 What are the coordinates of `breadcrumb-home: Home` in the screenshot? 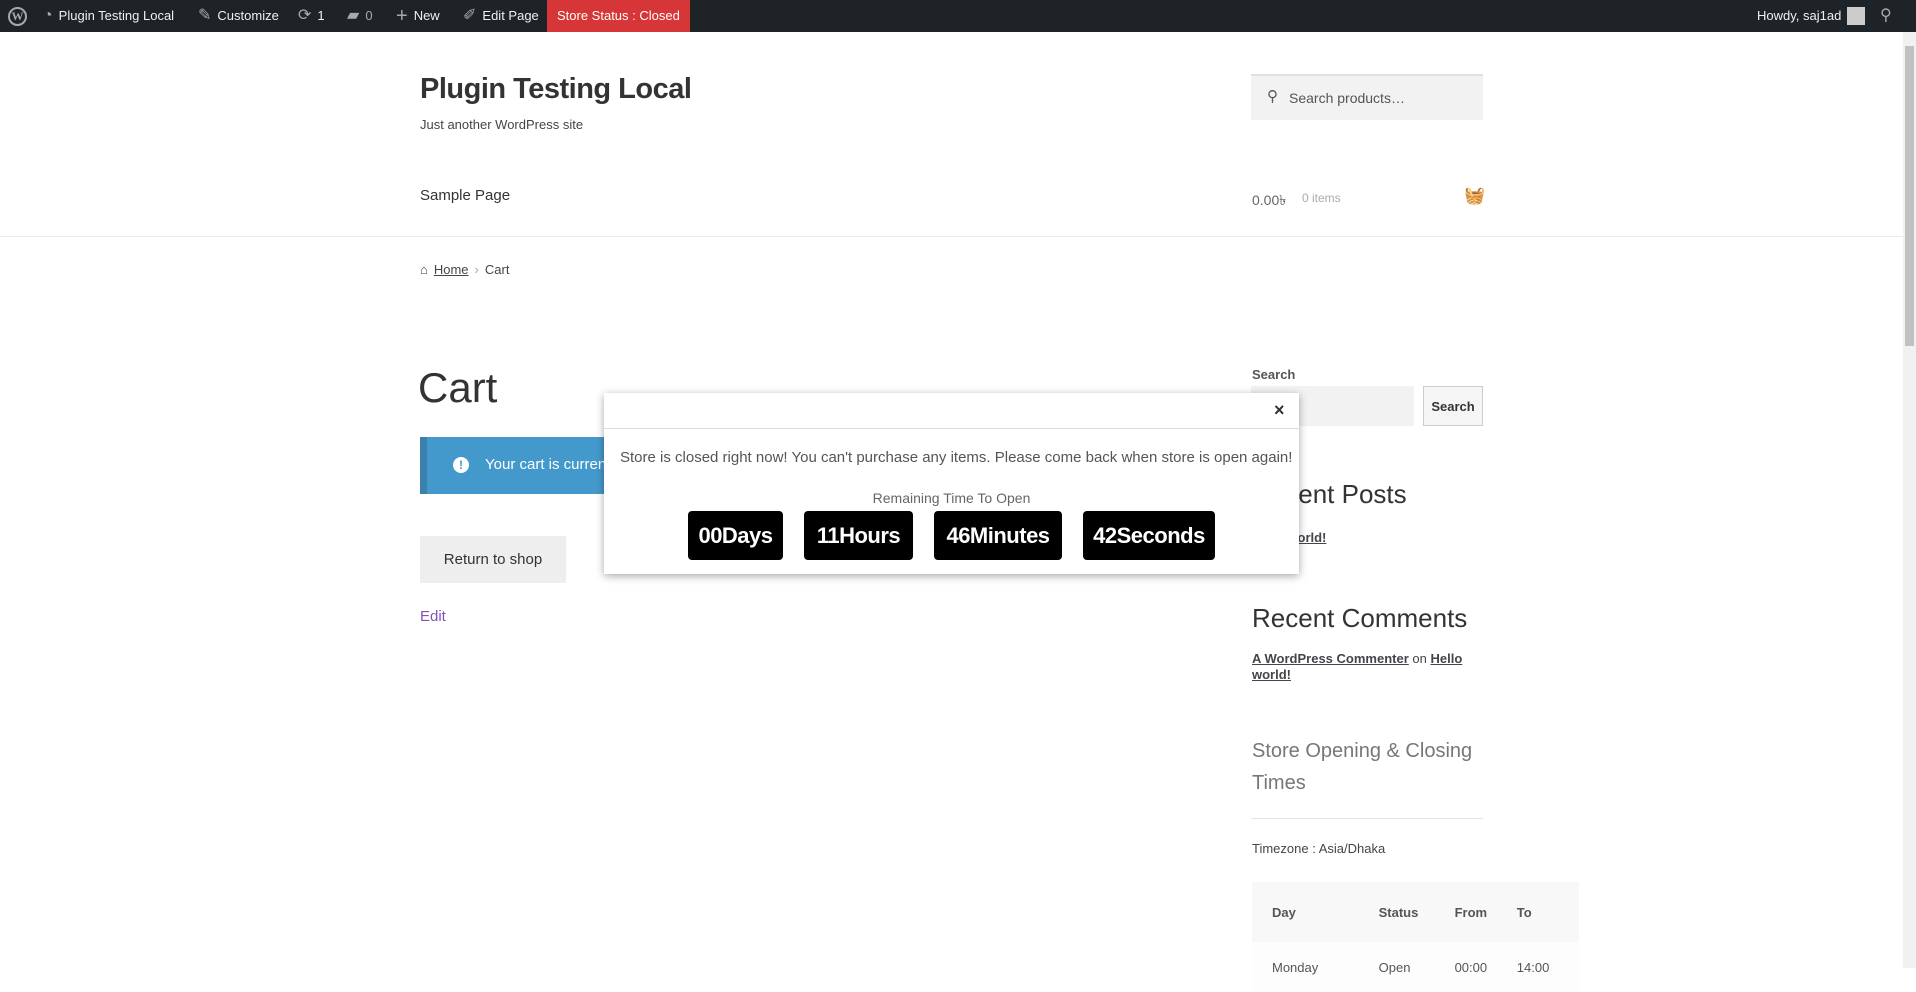 It's located at (451, 269).